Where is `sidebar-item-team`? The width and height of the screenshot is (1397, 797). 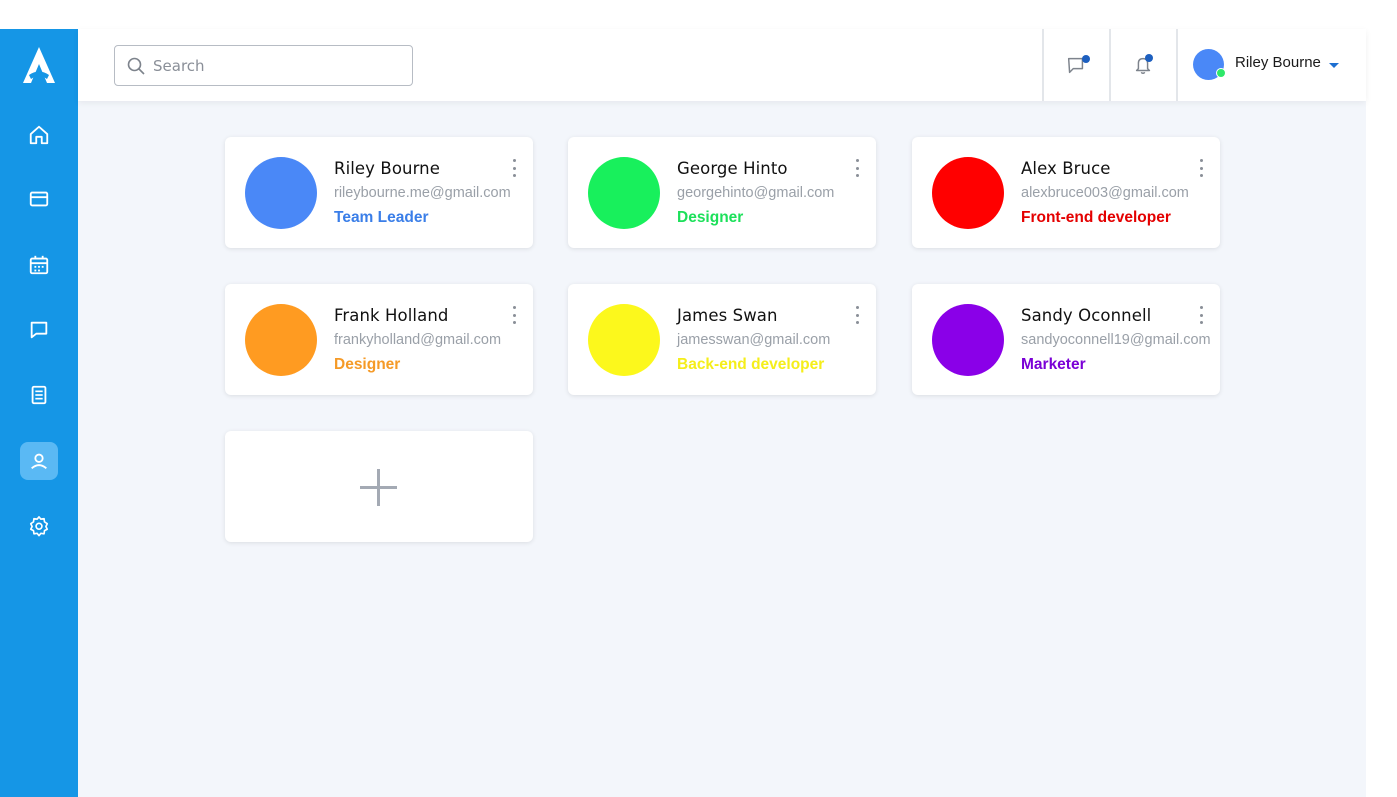 sidebar-item-team is located at coordinates (39, 461).